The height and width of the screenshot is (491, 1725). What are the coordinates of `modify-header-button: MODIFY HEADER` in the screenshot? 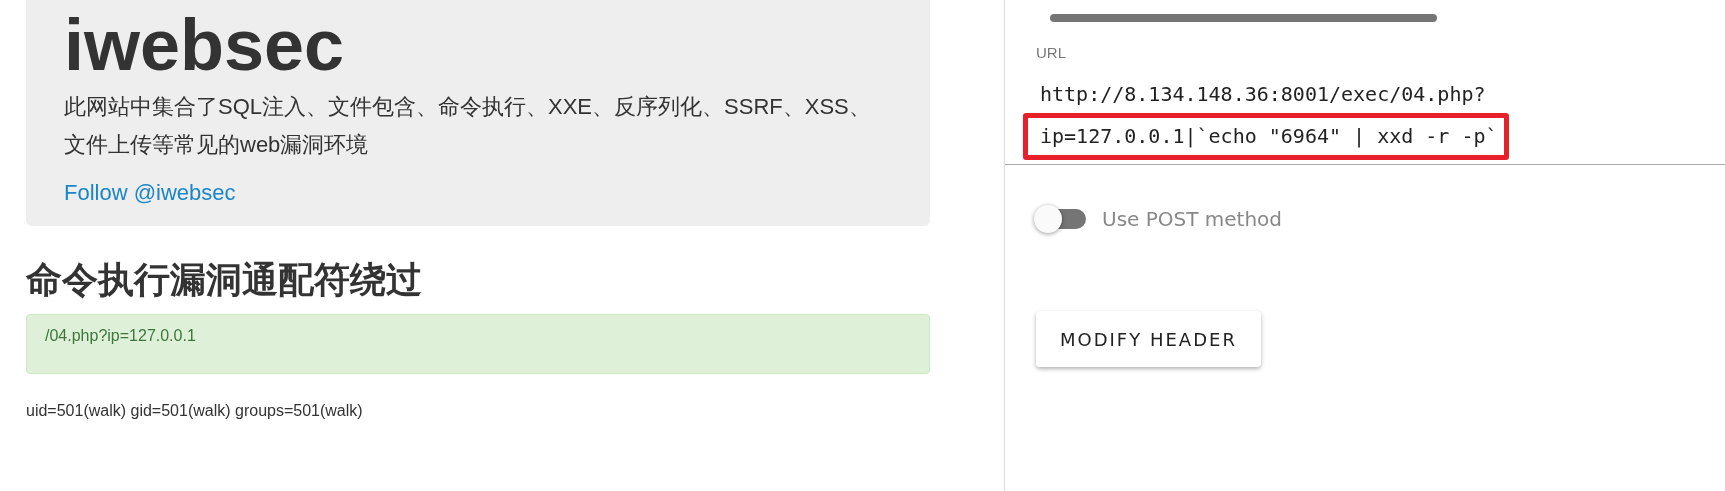 It's located at (1148, 339).